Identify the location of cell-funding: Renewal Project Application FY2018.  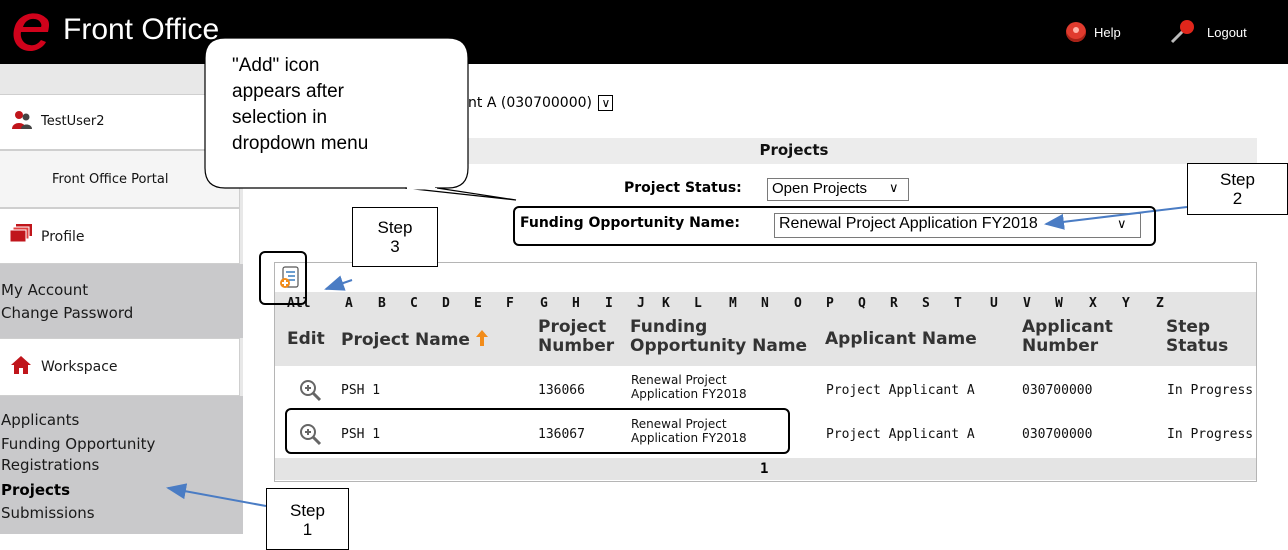
(689, 387).